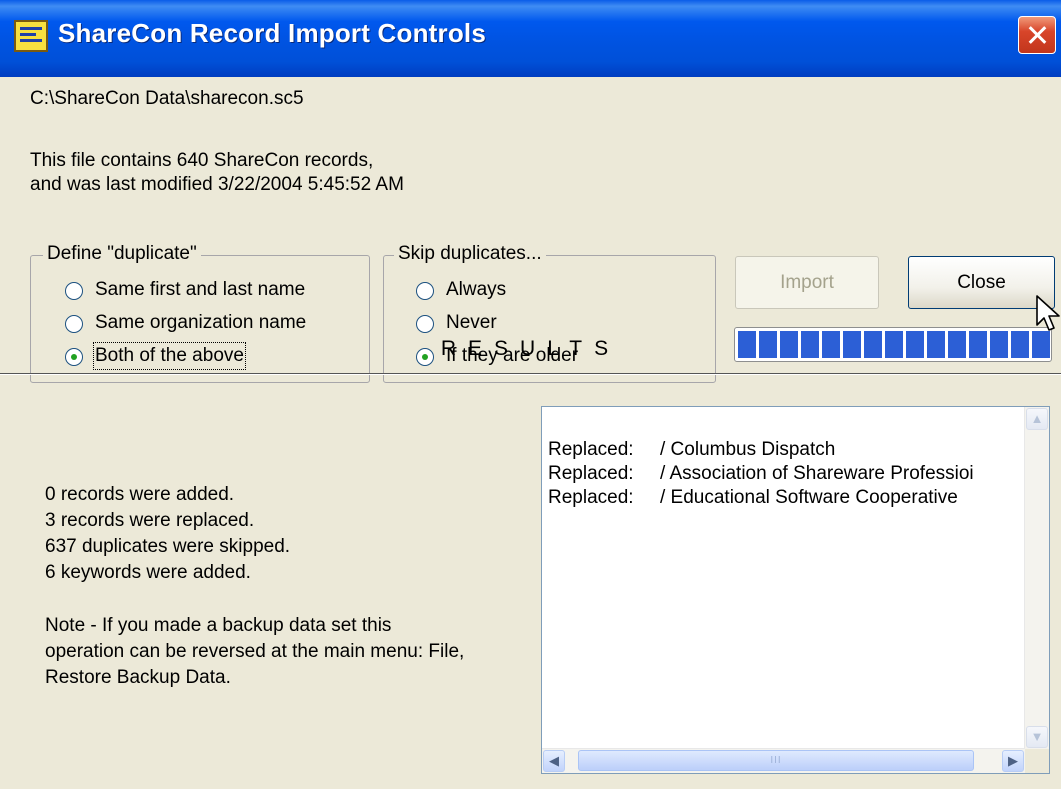 This screenshot has width=1061, height=789. What do you see at coordinates (807, 282) in the screenshot?
I see `import-button: Import` at bounding box center [807, 282].